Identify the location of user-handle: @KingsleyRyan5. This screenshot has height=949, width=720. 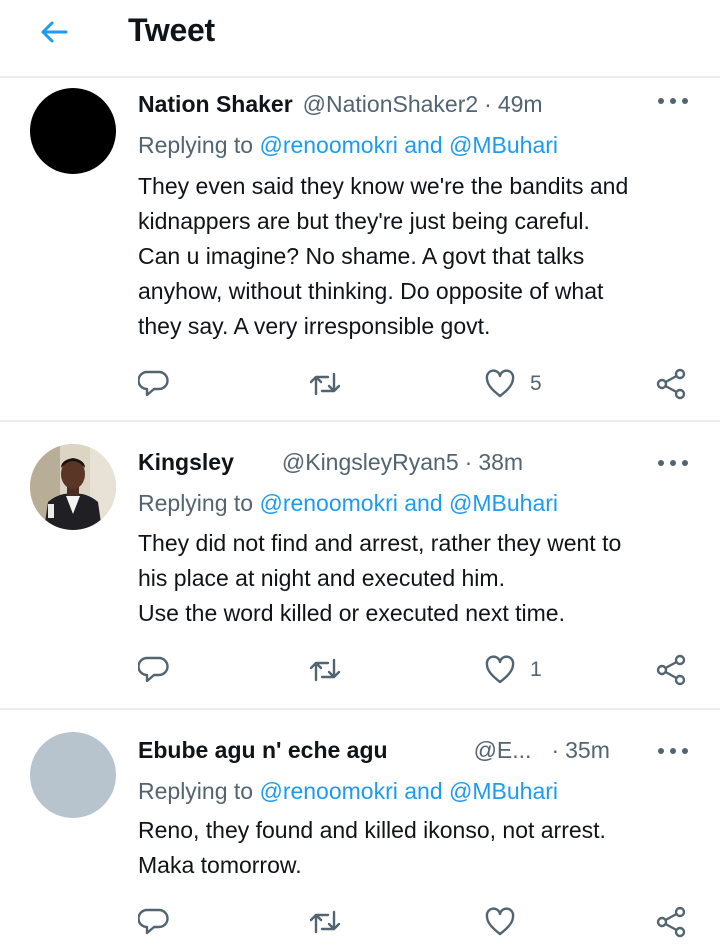
(370, 462).